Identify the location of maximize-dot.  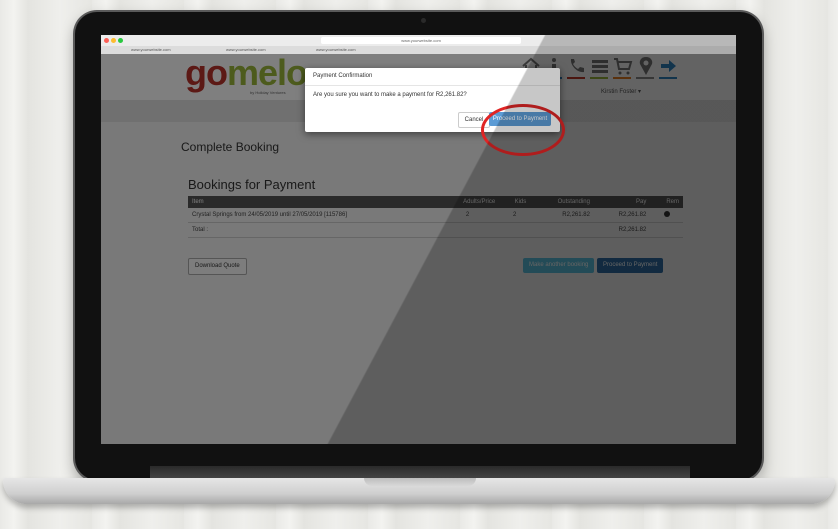
(120, 40).